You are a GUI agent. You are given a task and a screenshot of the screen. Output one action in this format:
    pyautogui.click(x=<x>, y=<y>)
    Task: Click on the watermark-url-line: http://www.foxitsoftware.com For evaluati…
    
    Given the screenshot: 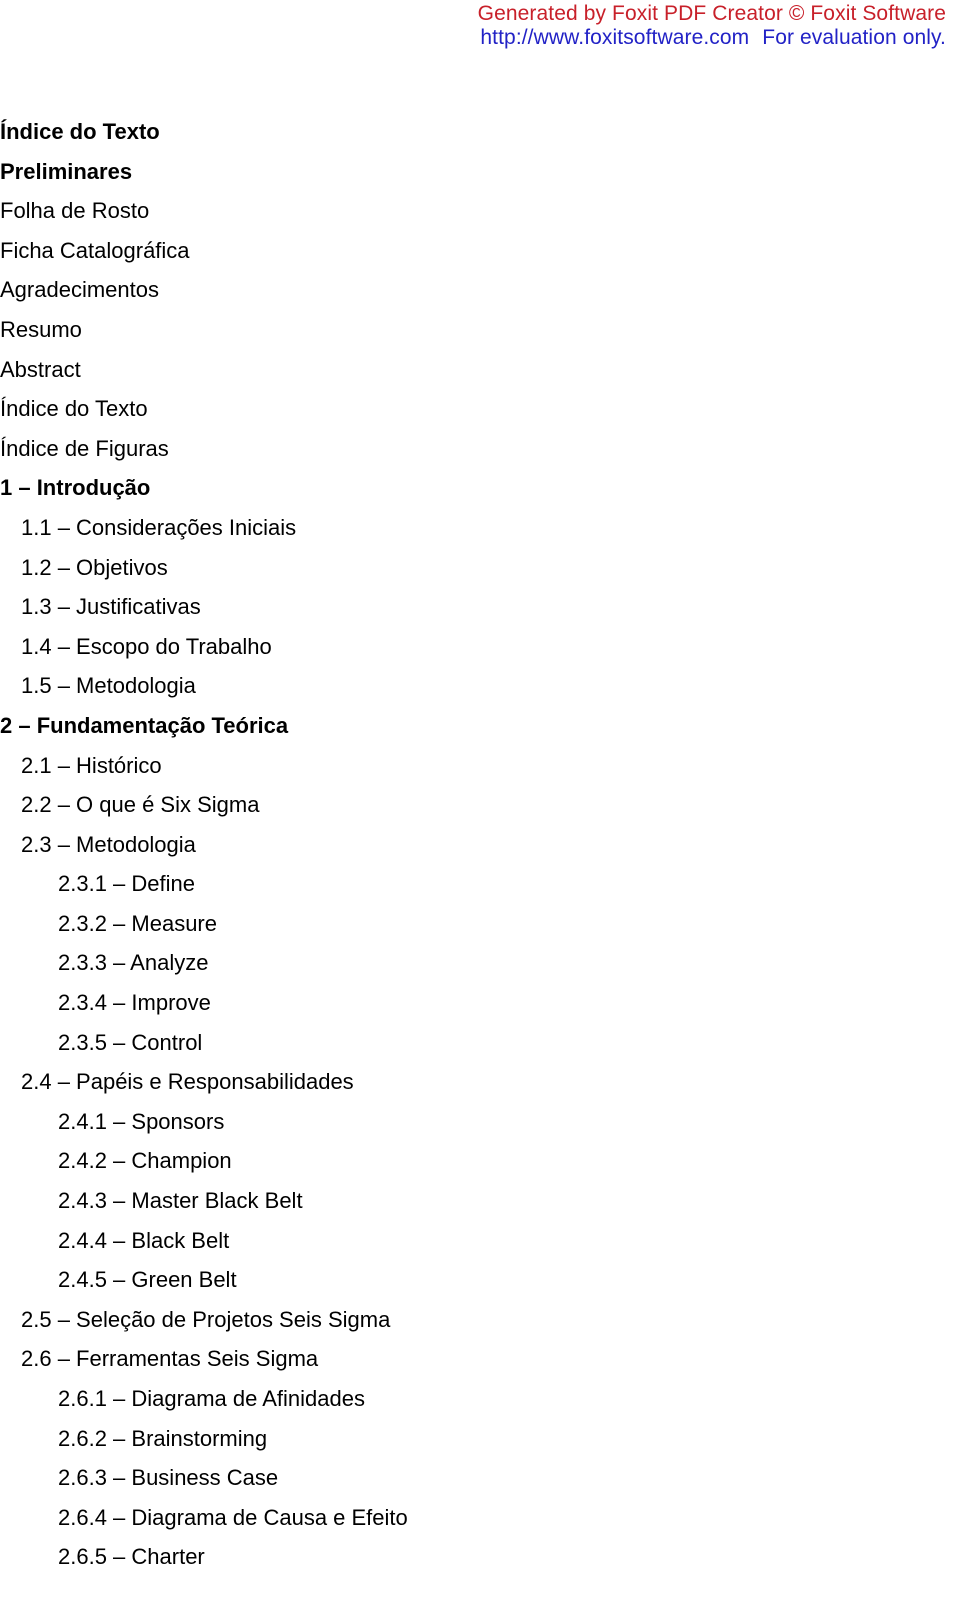 What is the action you would take?
    pyautogui.click(x=473, y=38)
    